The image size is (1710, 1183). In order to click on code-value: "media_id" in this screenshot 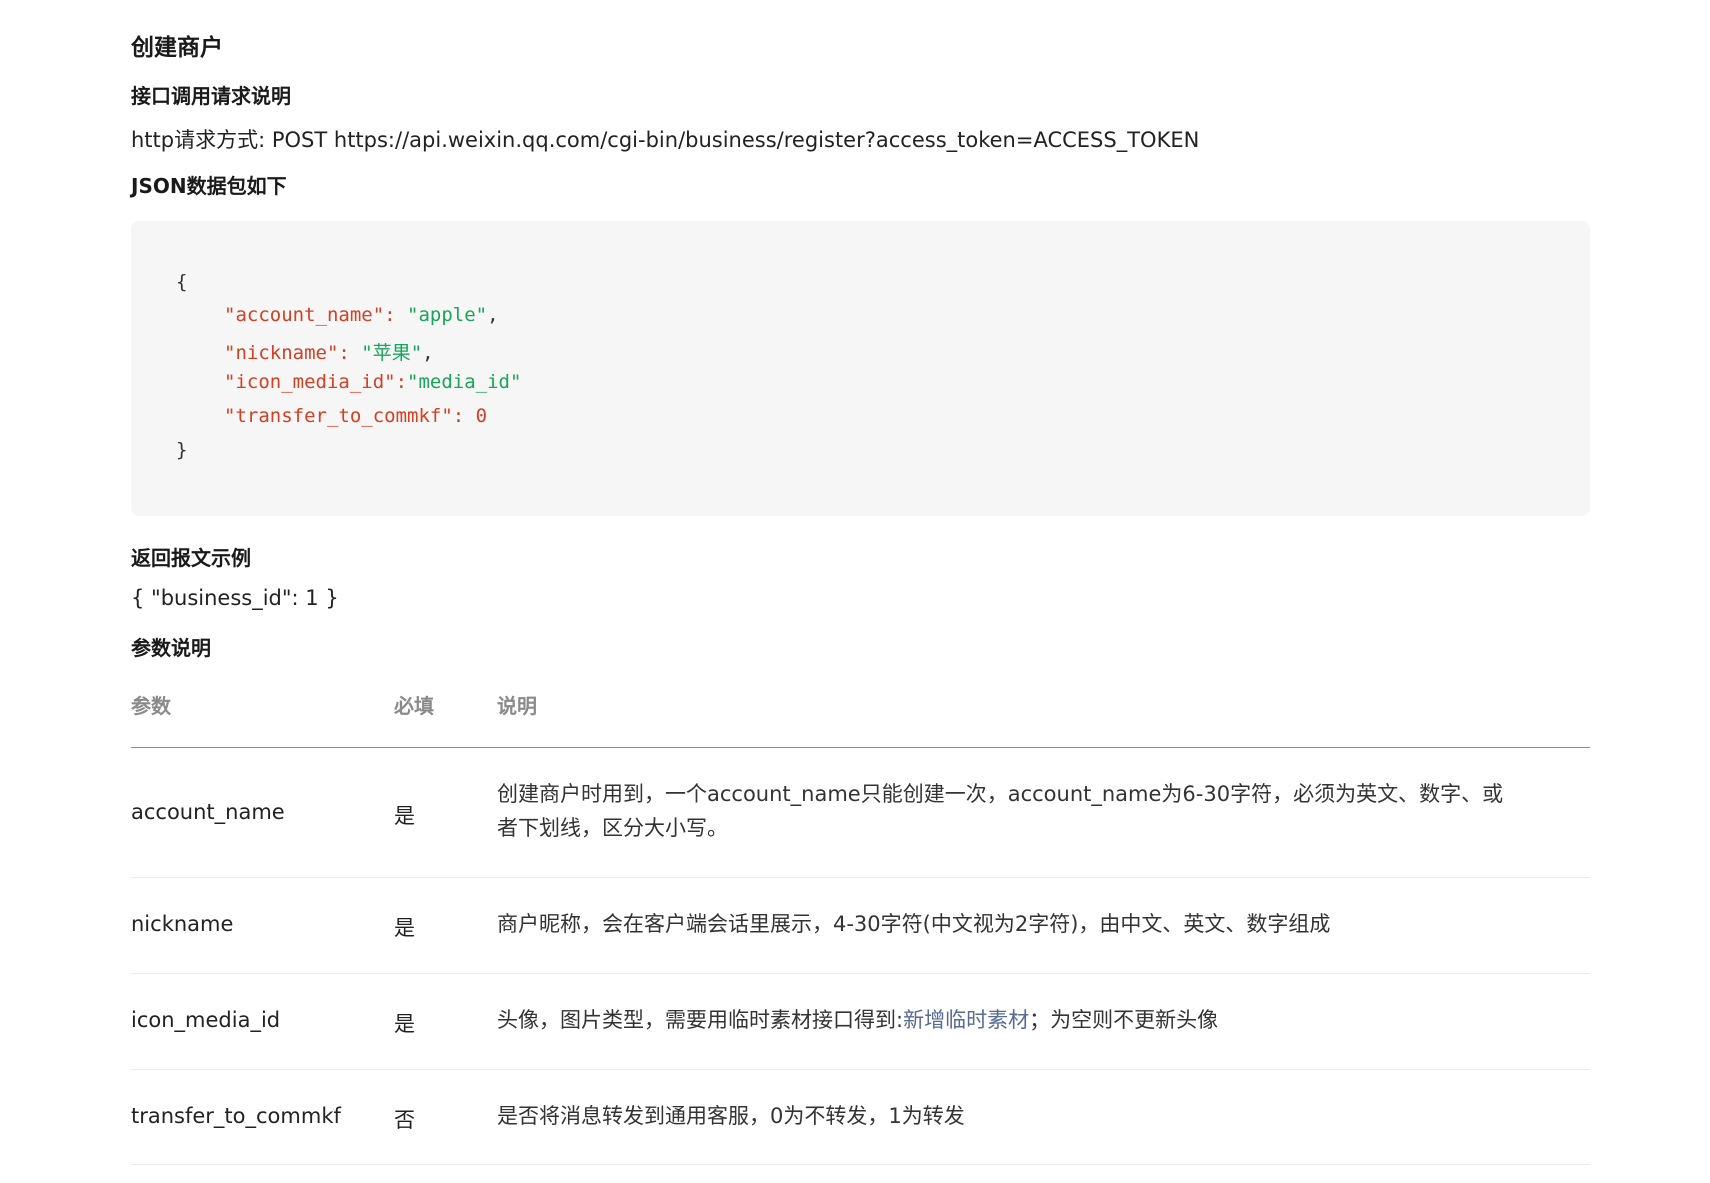, I will do `click(464, 382)`.